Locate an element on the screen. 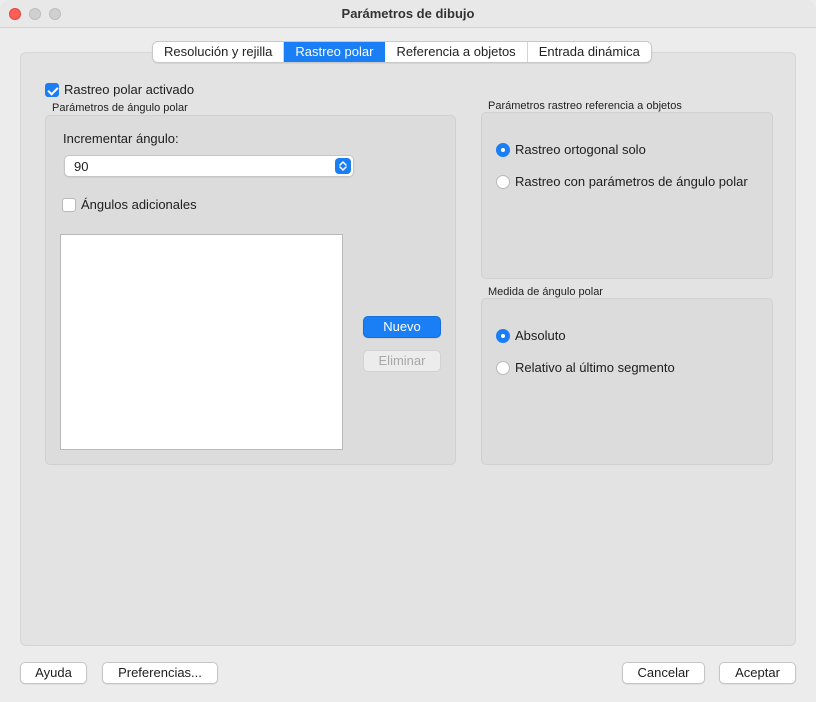 This screenshot has height=702, width=816. additional-angles-list is located at coordinates (201, 342).